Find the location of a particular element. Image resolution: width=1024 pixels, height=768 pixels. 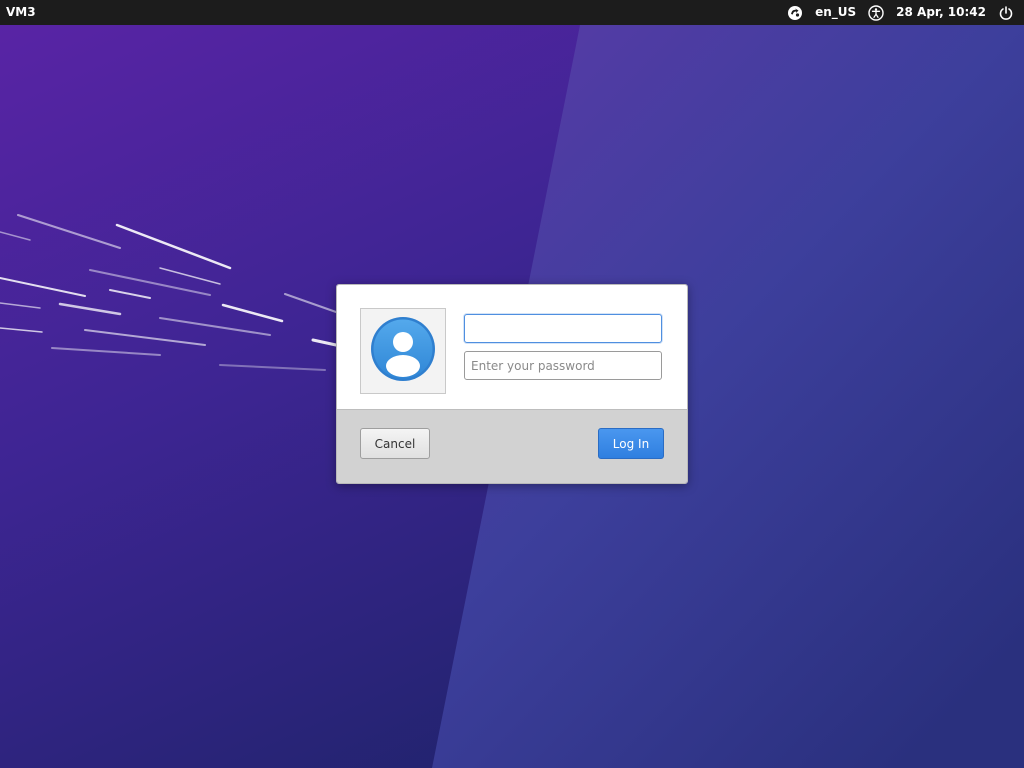

datetime-indicator: 28 Apr, 10:42 is located at coordinates (941, 12).